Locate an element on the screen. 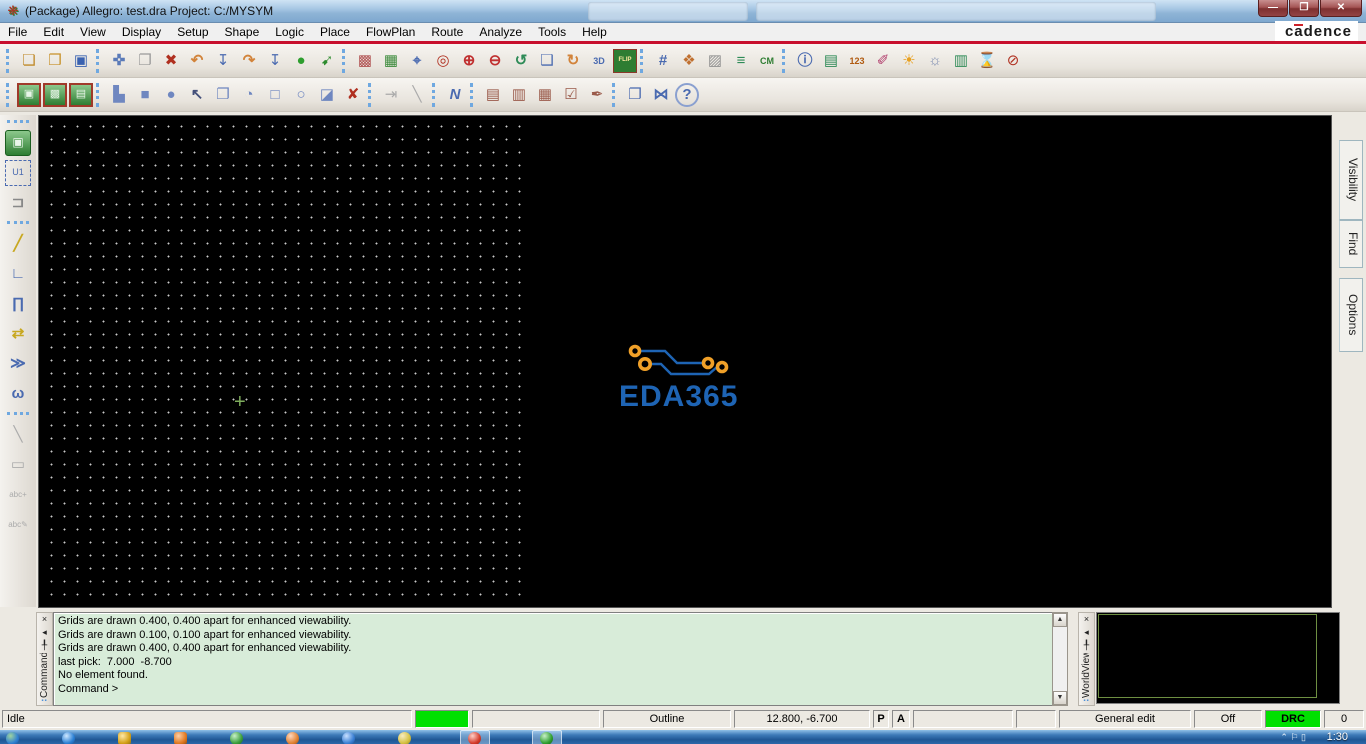 The height and width of the screenshot is (744, 1366). board-symbol-3-icon: ▤ is located at coordinates (81, 94).